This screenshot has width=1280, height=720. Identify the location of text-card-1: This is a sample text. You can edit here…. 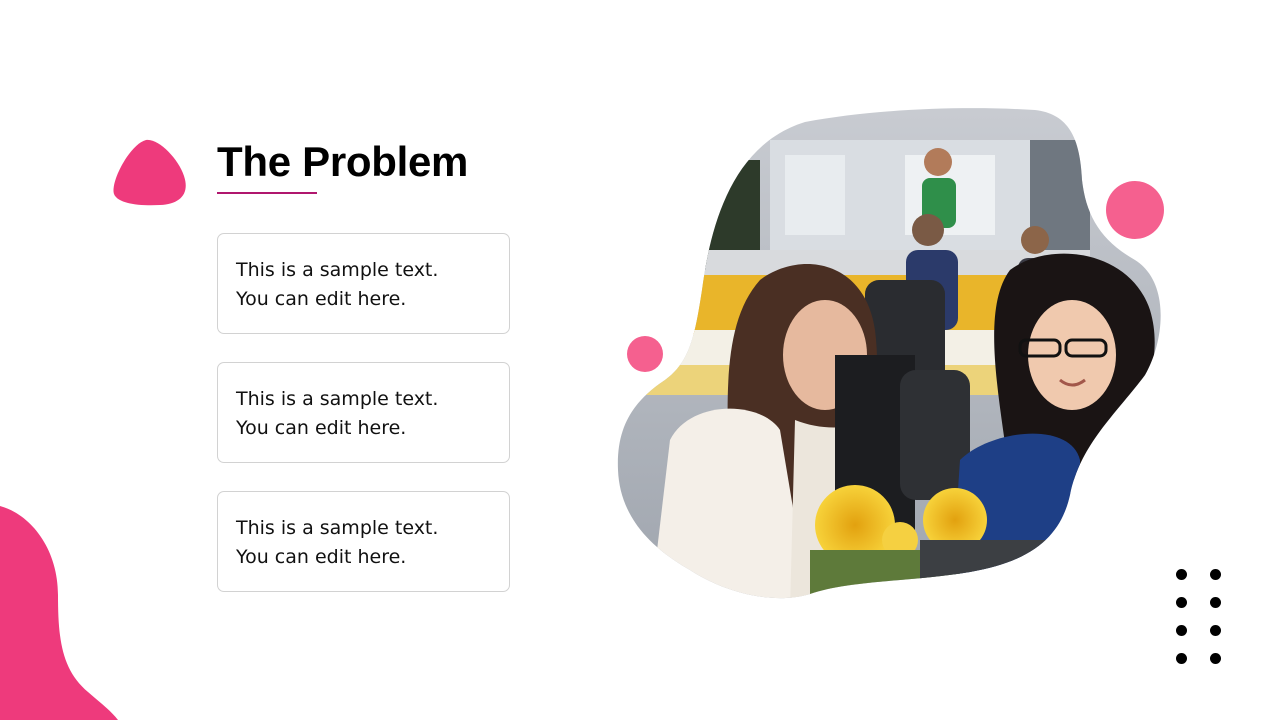
(363, 283).